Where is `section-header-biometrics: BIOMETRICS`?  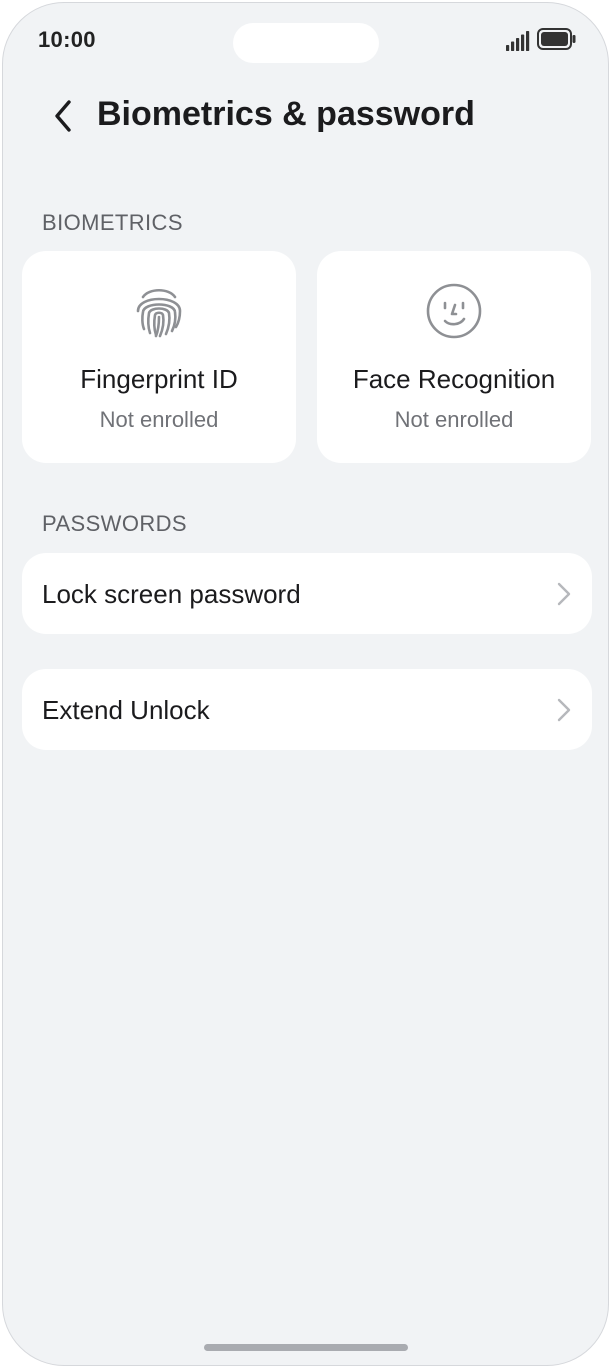
section-header-biometrics: BIOMETRICS is located at coordinates (112, 222).